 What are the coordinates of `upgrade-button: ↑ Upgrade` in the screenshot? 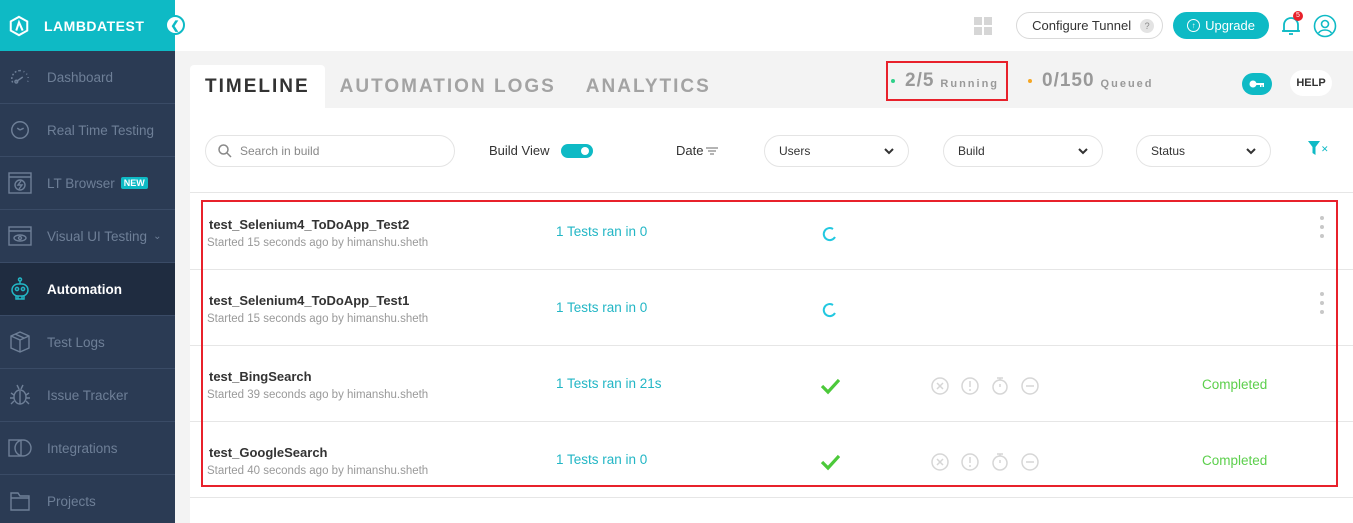 It's located at (1221, 25).